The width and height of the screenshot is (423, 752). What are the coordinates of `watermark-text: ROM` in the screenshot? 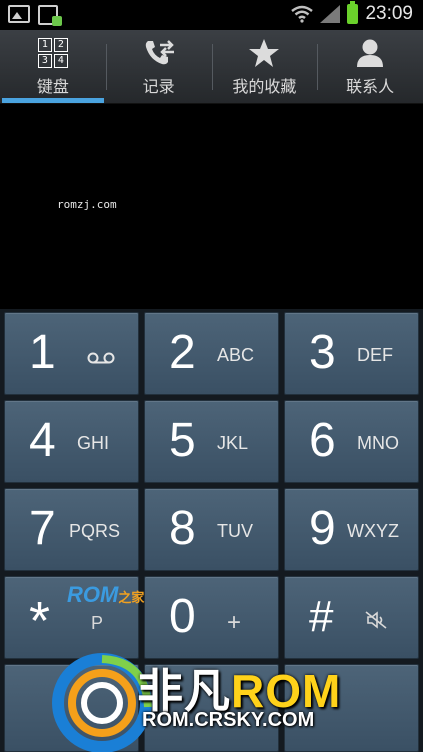 It's located at (93, 594).